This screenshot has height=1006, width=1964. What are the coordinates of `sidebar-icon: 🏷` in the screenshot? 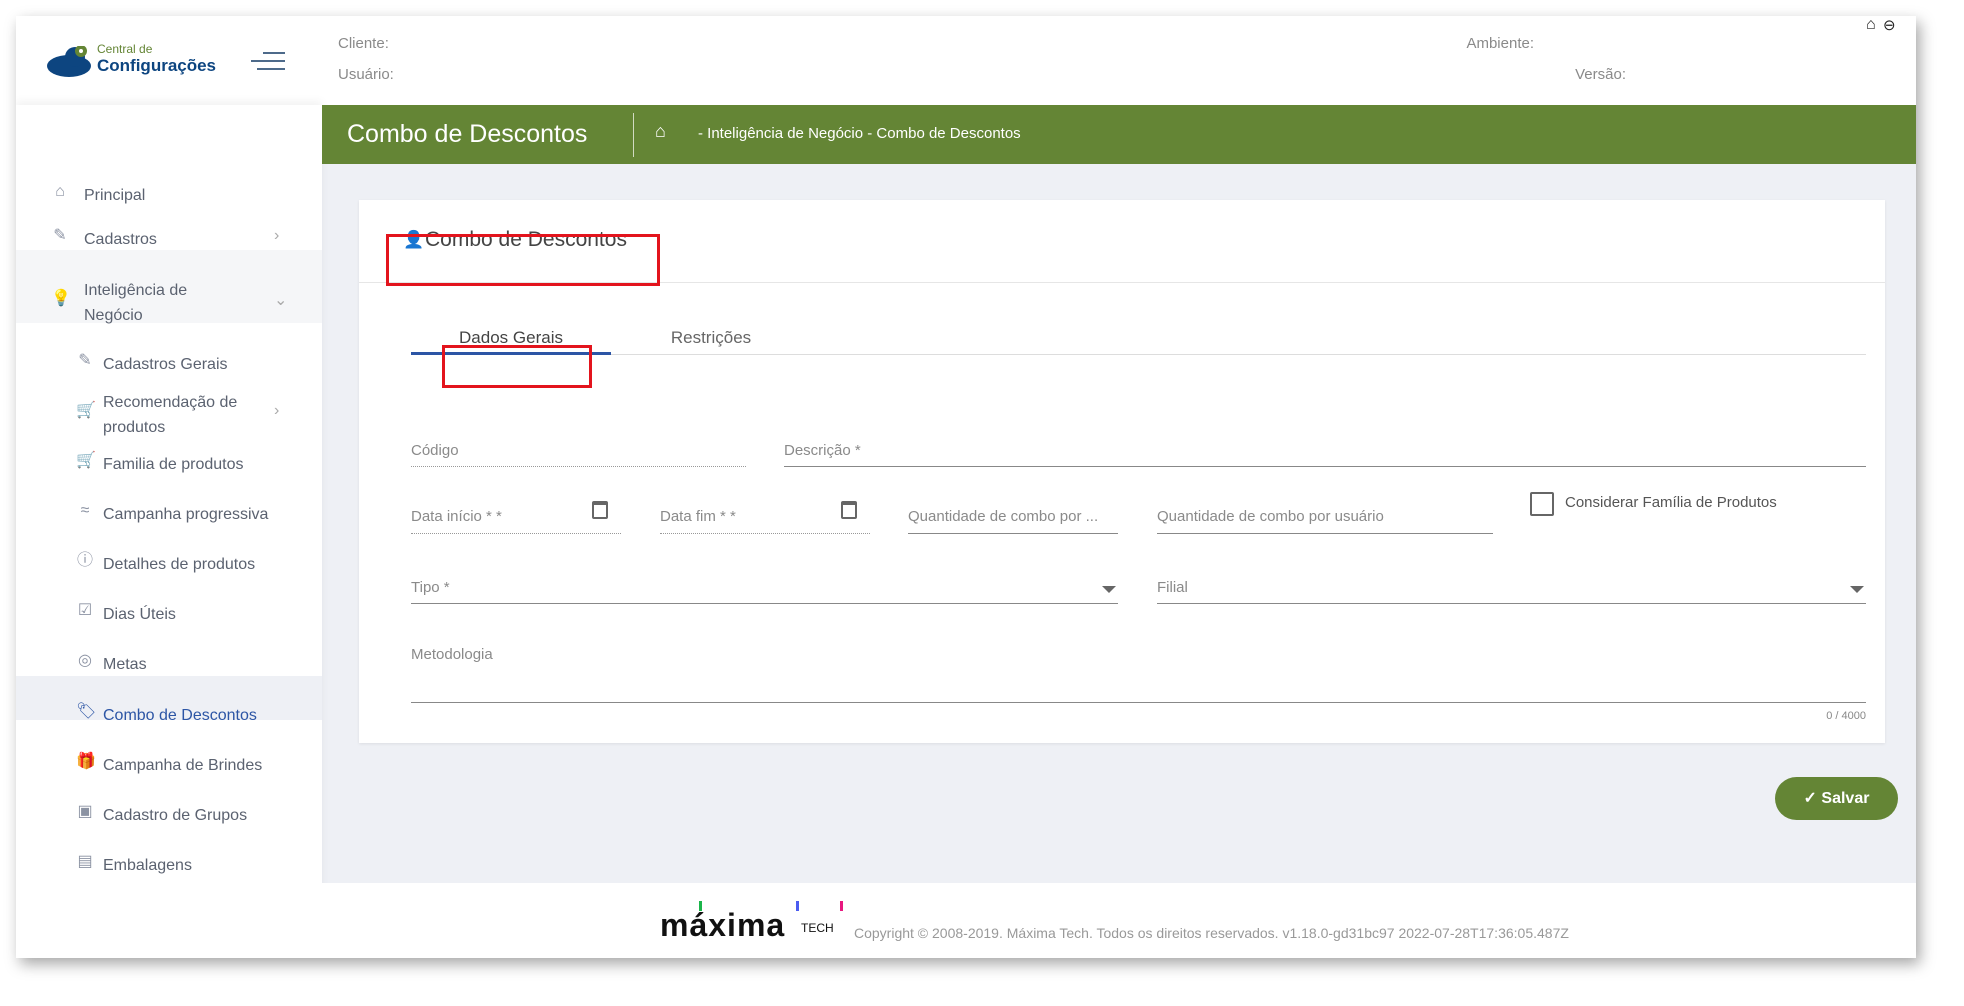 It's located at (86, 711).